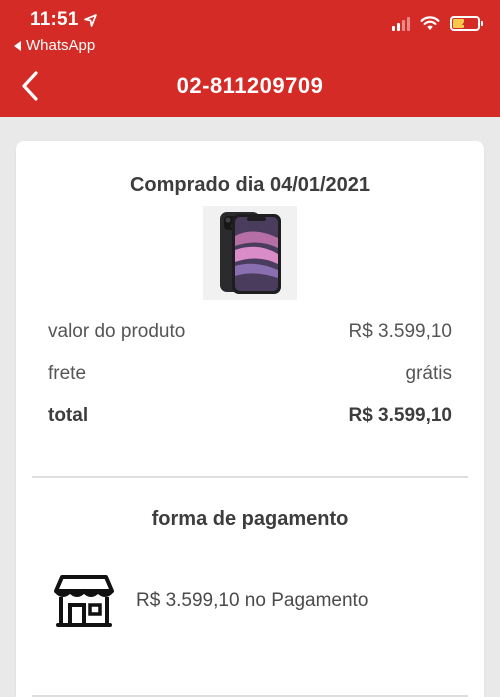 This screenshot has width=500, height=697. I want to click on payment-method-row: R$ 3.599,10 no Pagamento, so click(210, 601).